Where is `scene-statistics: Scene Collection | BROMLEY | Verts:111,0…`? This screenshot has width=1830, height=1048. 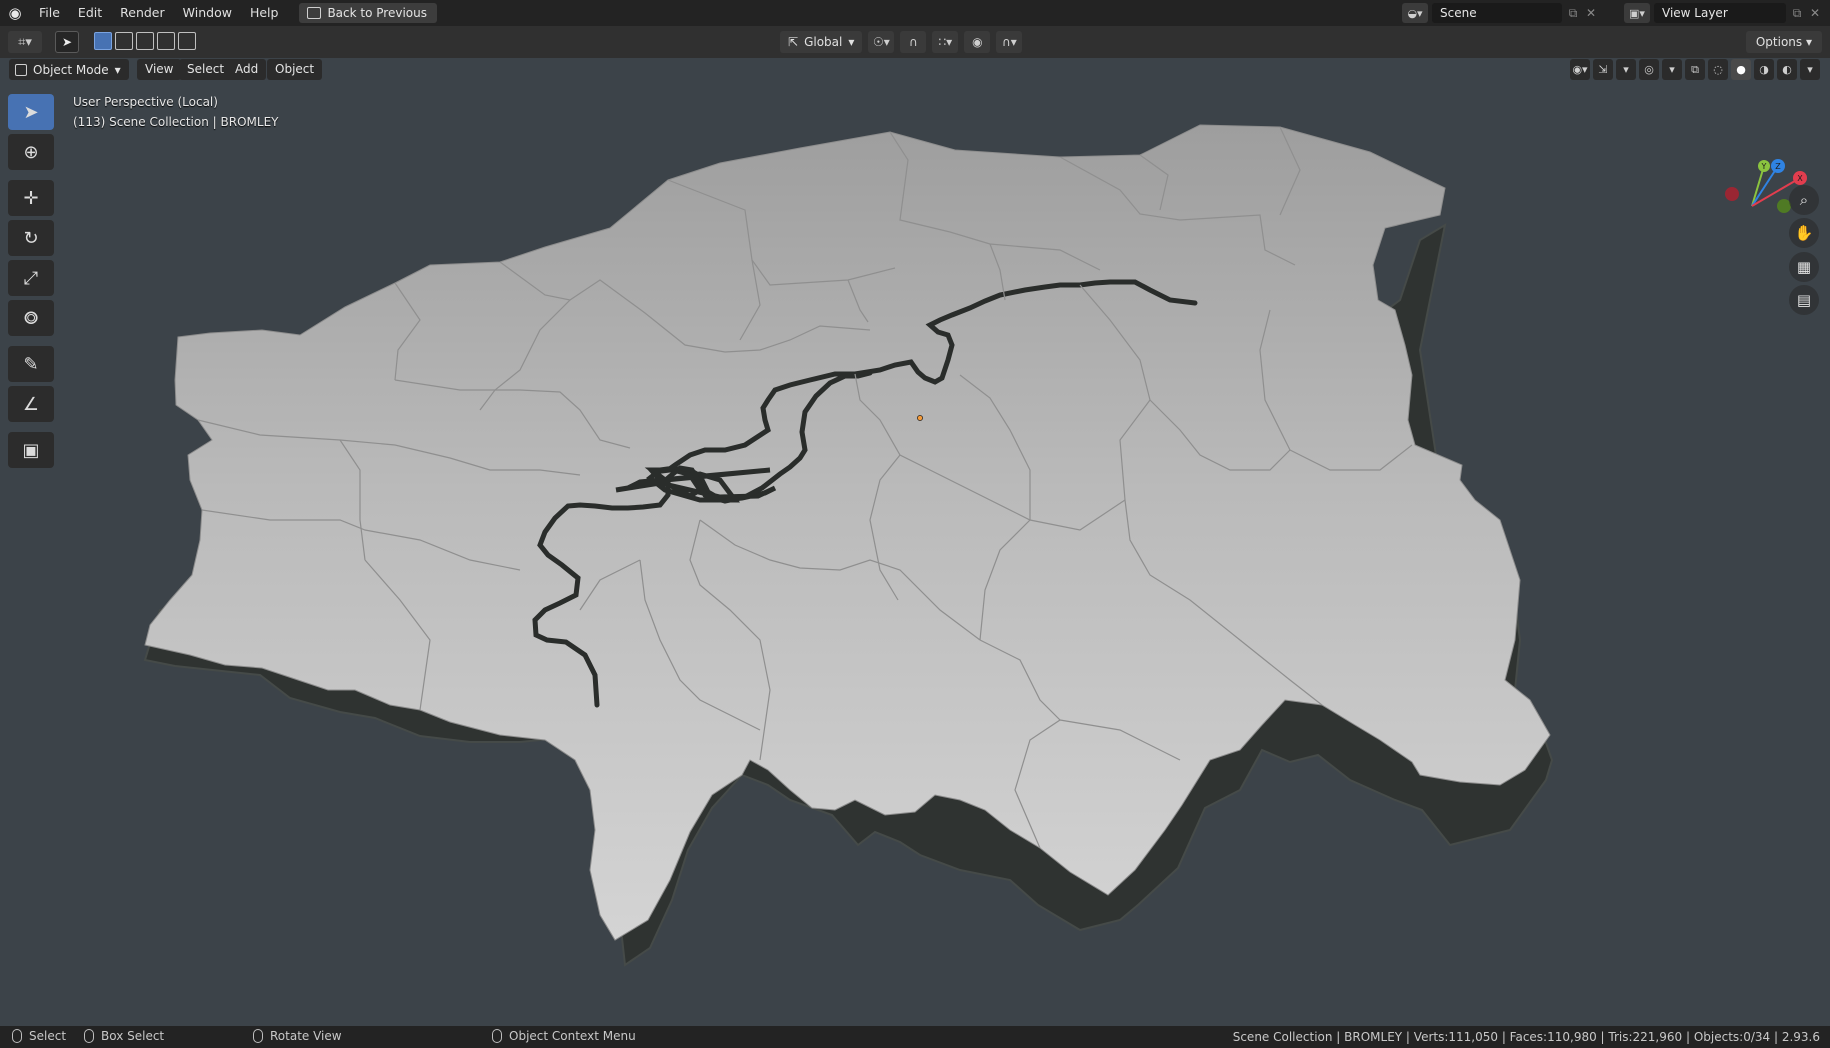 scene-statistics: Scene Collection | BROMLEY | Verts:111,0… is located at coordinates (1526, 1037).